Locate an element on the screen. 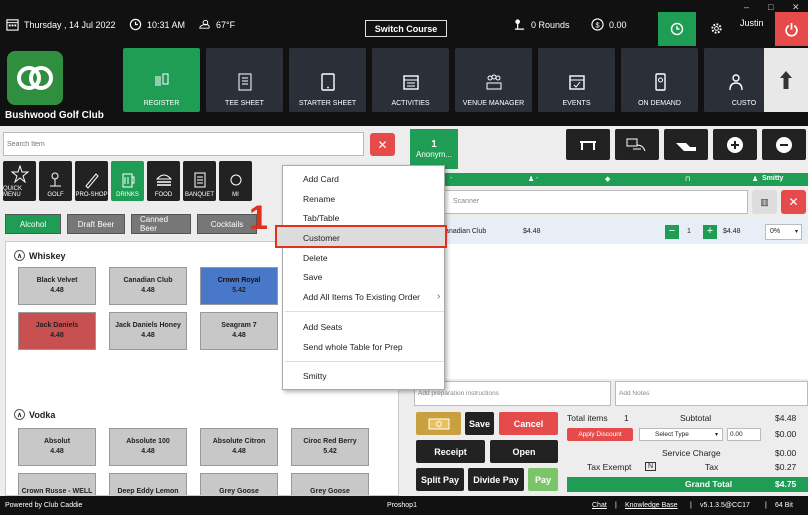 The image size is (808, 515). time-clock-button is located at coordinates (677, 29).